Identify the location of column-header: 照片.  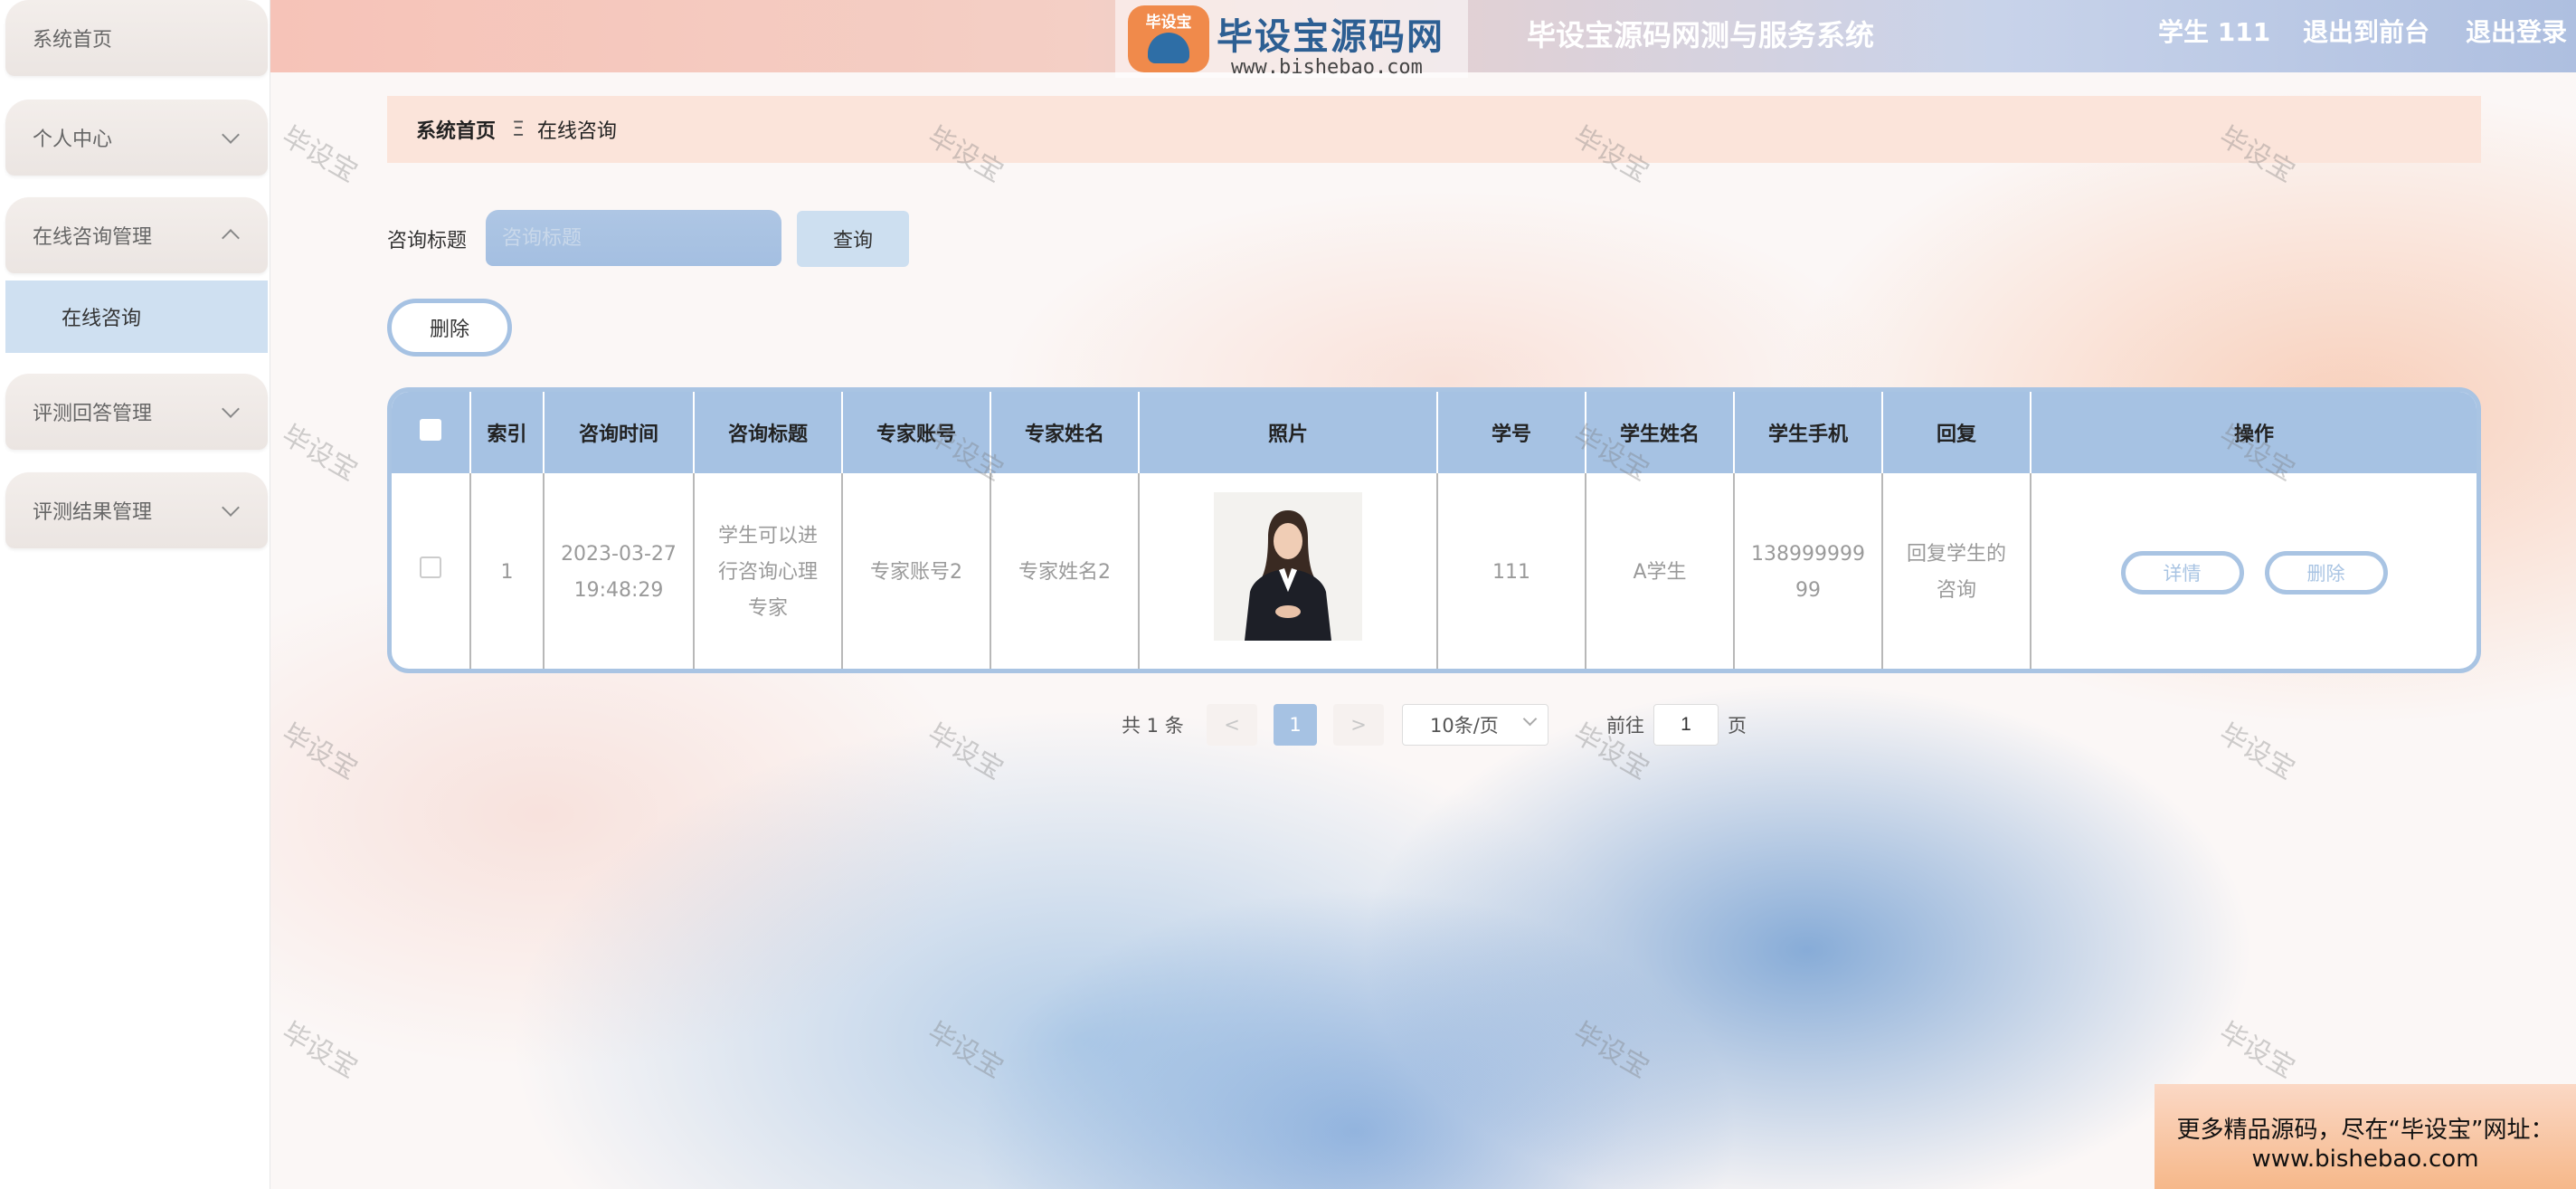
(1289, 432).